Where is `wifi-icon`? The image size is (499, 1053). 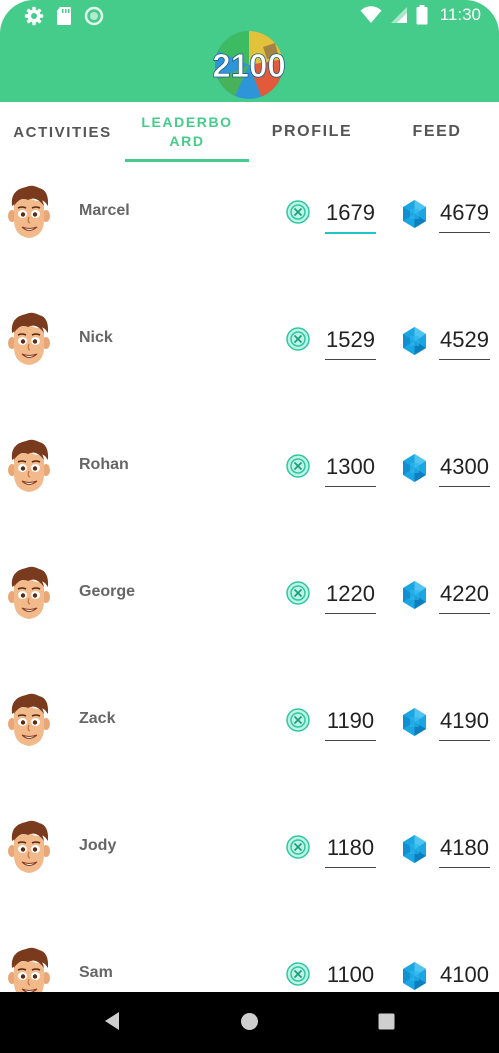
wifi-icon is located at coordinates (371, 14).